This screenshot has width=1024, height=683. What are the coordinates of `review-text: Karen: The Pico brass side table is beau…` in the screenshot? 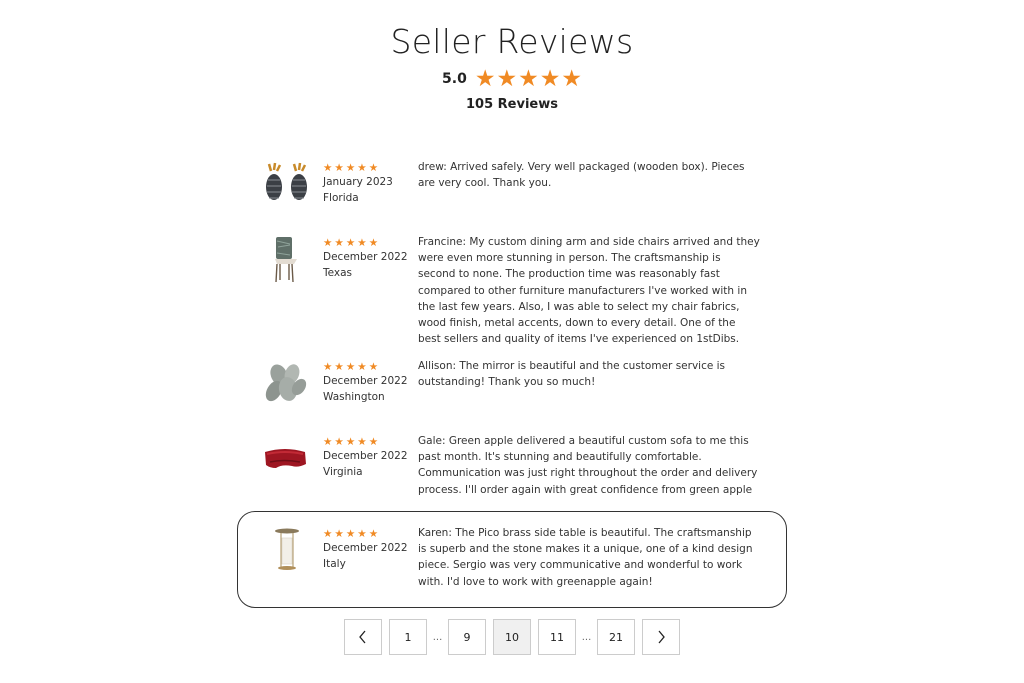 It's located at (585, 557).